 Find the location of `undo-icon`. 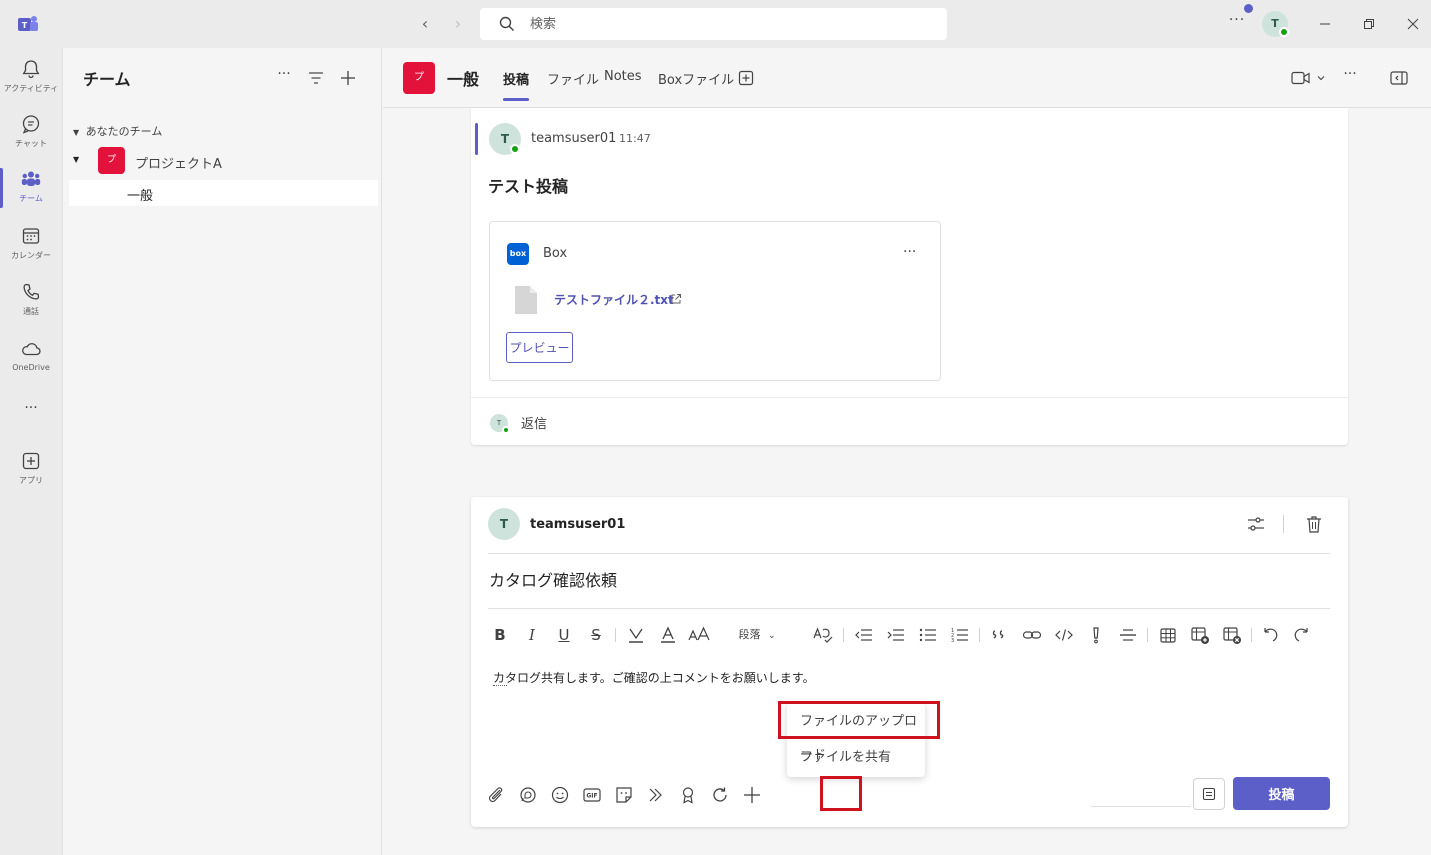

undo-icon is located at coordinates (1270, 635).